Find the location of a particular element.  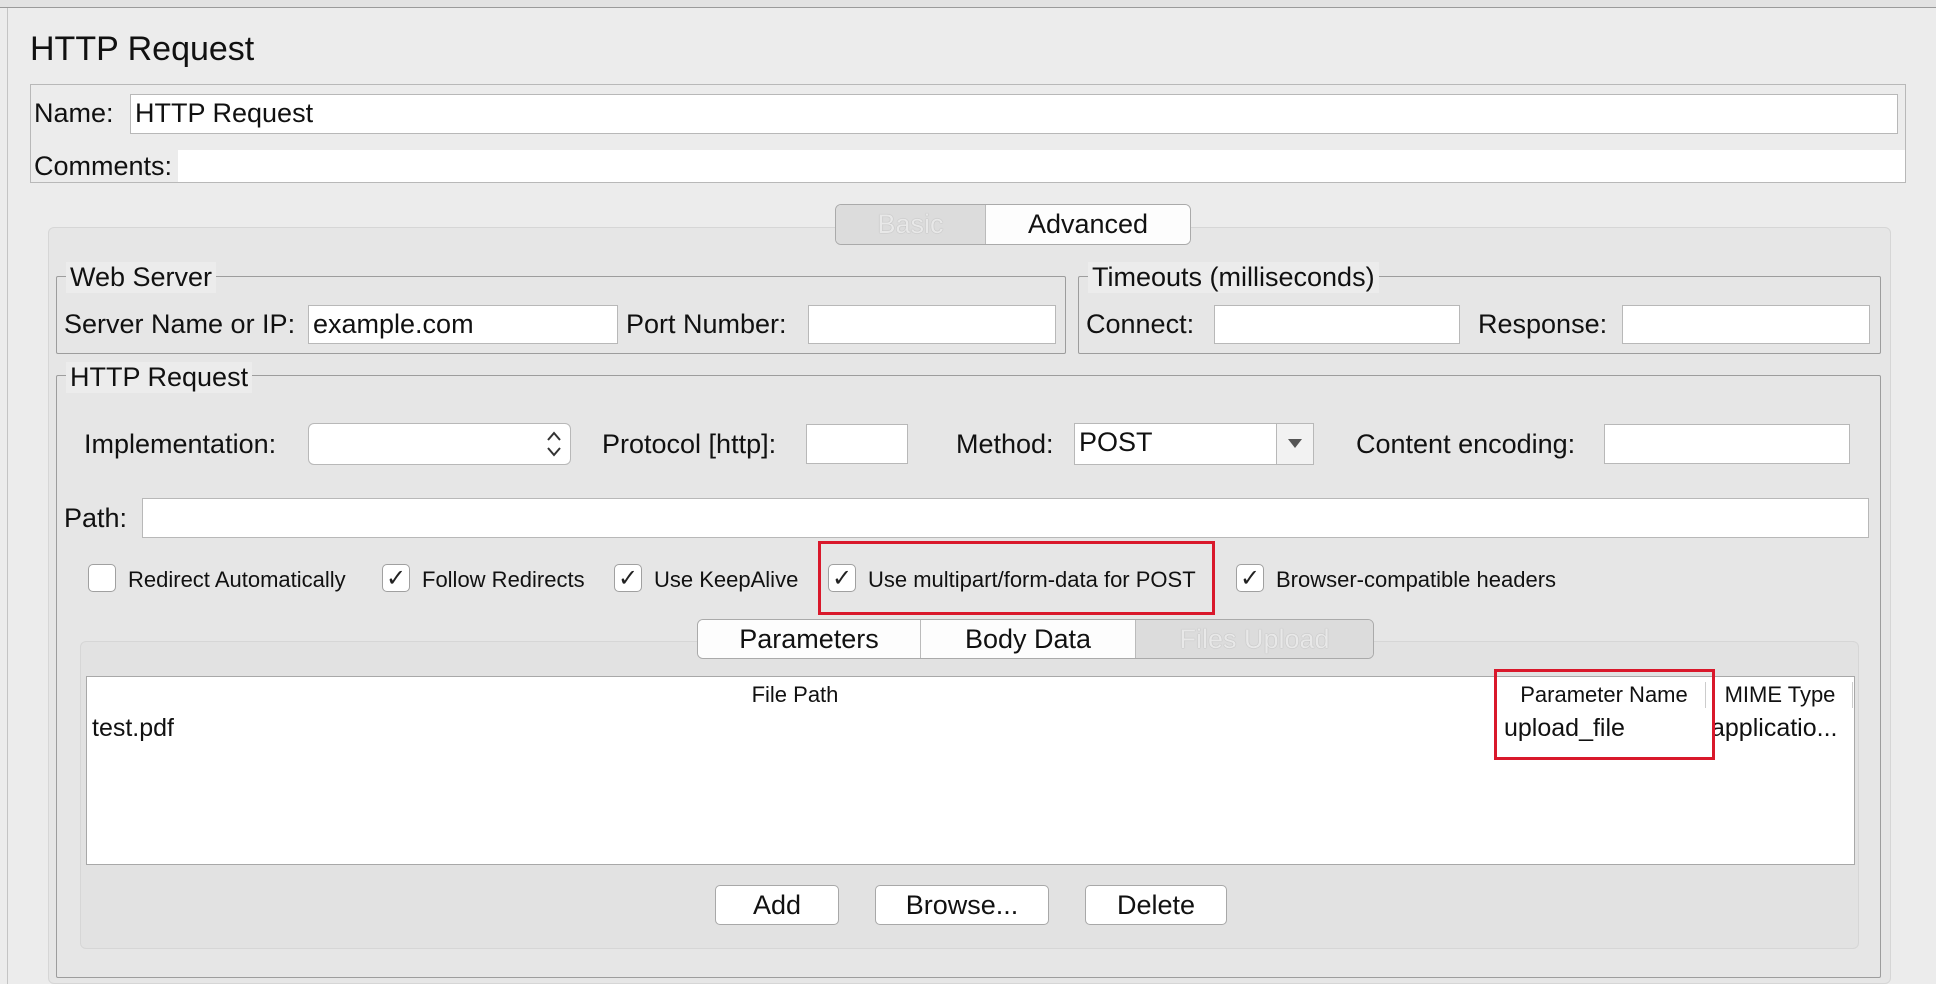

name-label: Name: is located at coordinates (74, 113).